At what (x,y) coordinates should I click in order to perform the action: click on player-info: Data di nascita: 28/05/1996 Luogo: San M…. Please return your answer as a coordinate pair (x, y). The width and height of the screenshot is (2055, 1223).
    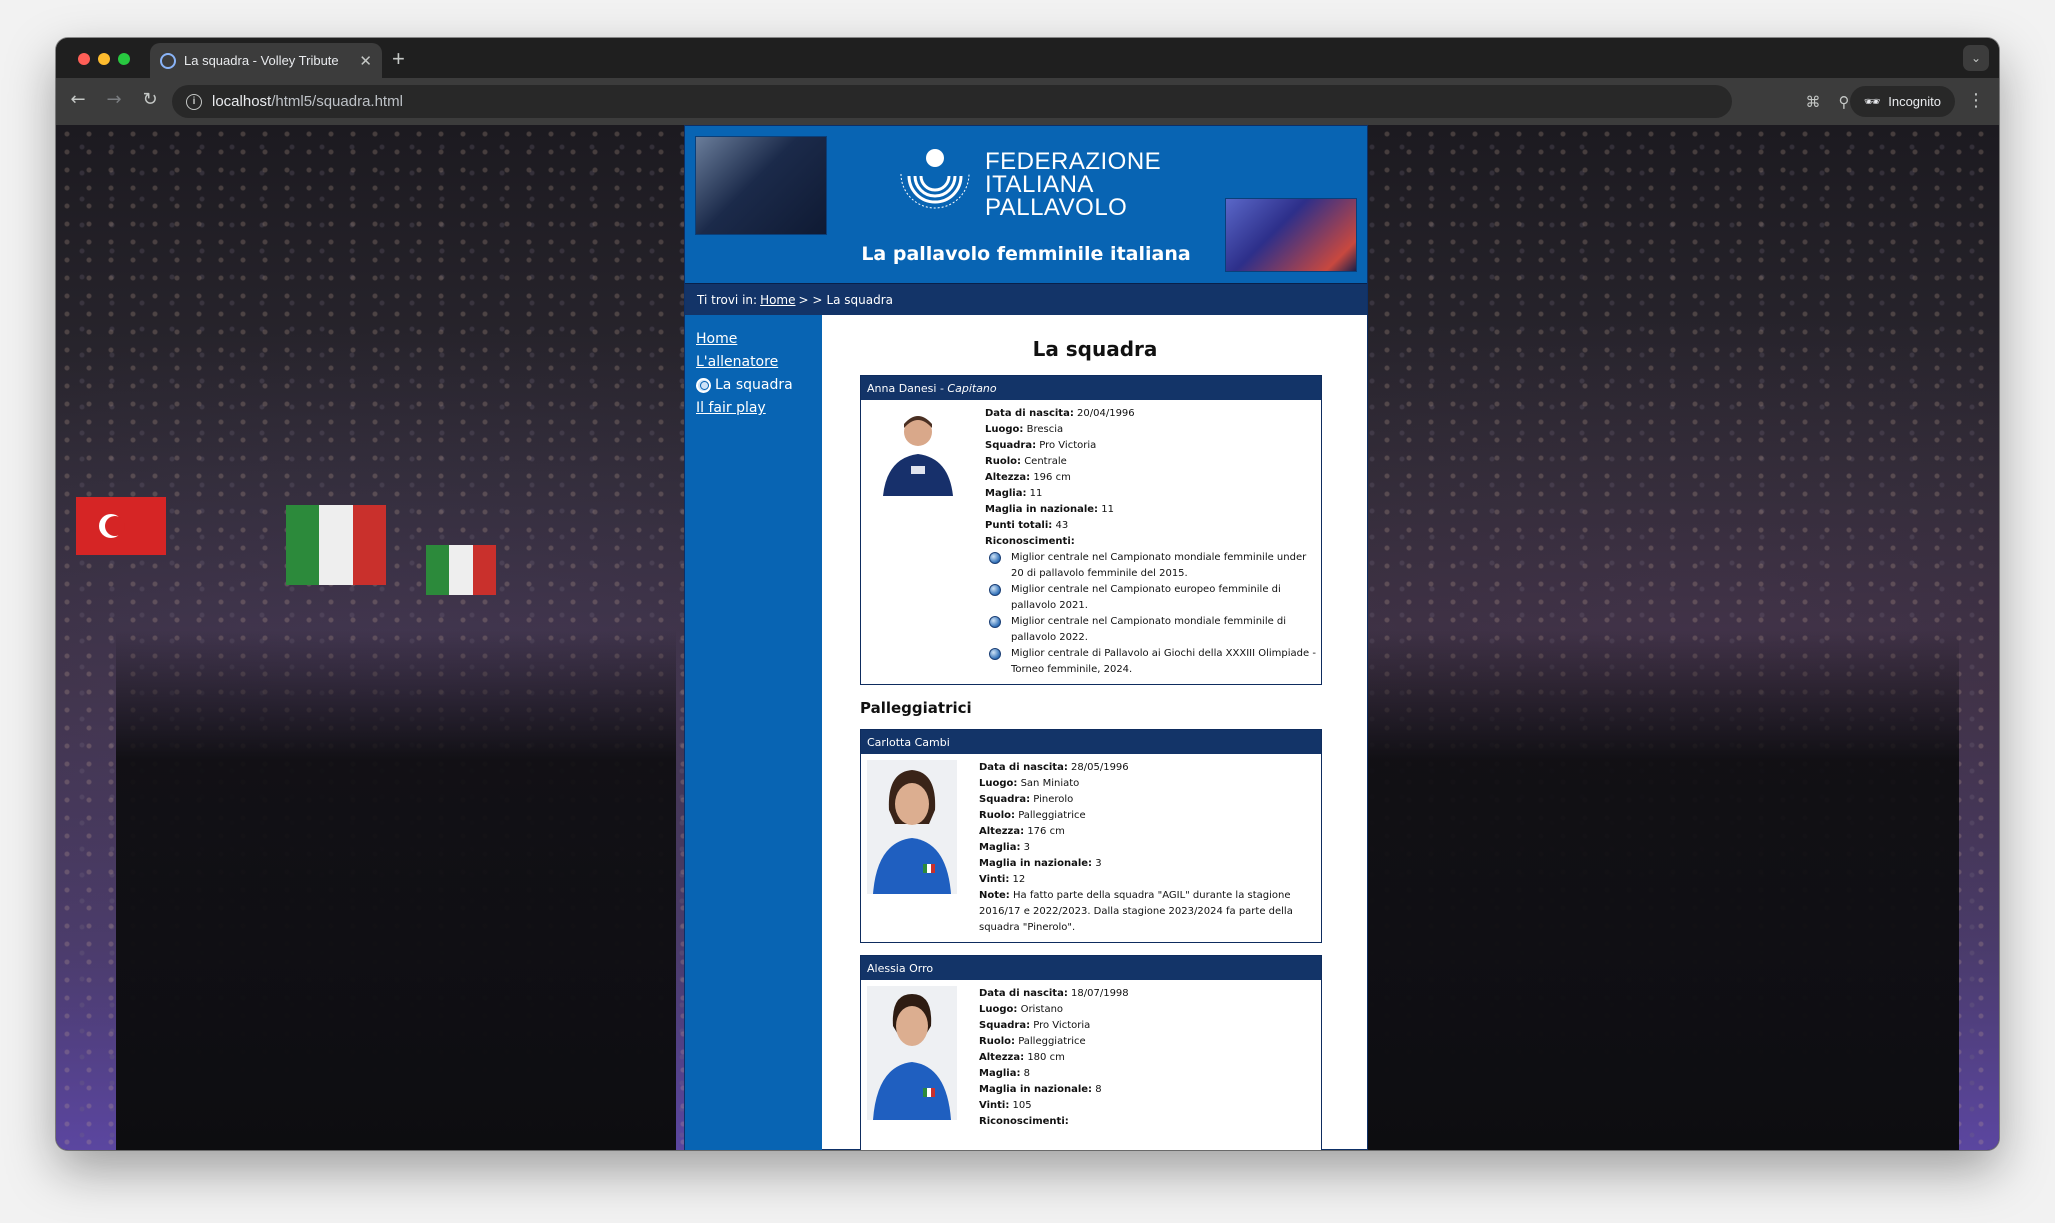
    Looking at the image, I should click on (1147, 848).